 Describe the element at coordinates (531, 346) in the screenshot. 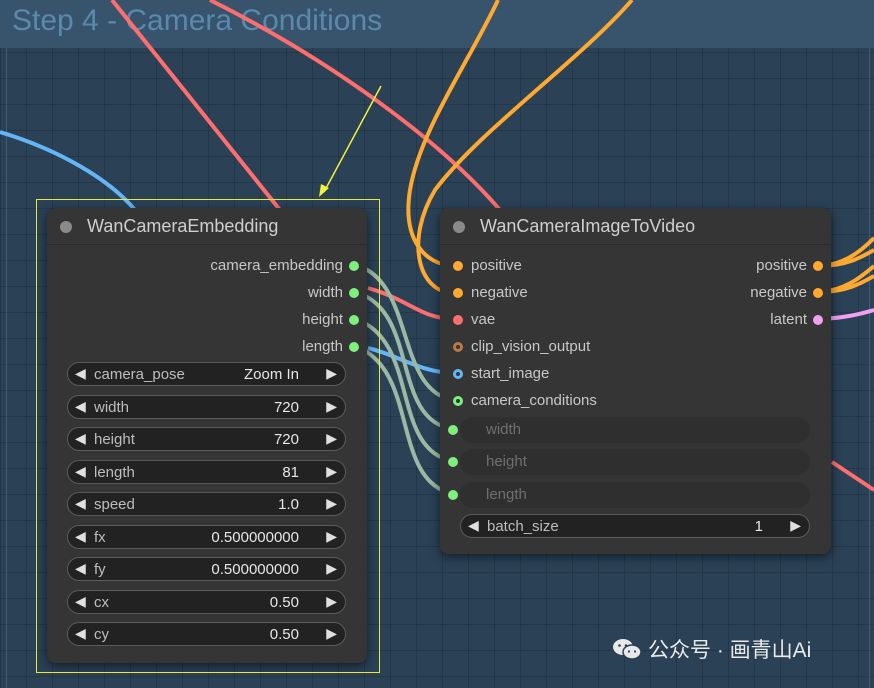

I see `input-label: clip_vision_output` at that location.